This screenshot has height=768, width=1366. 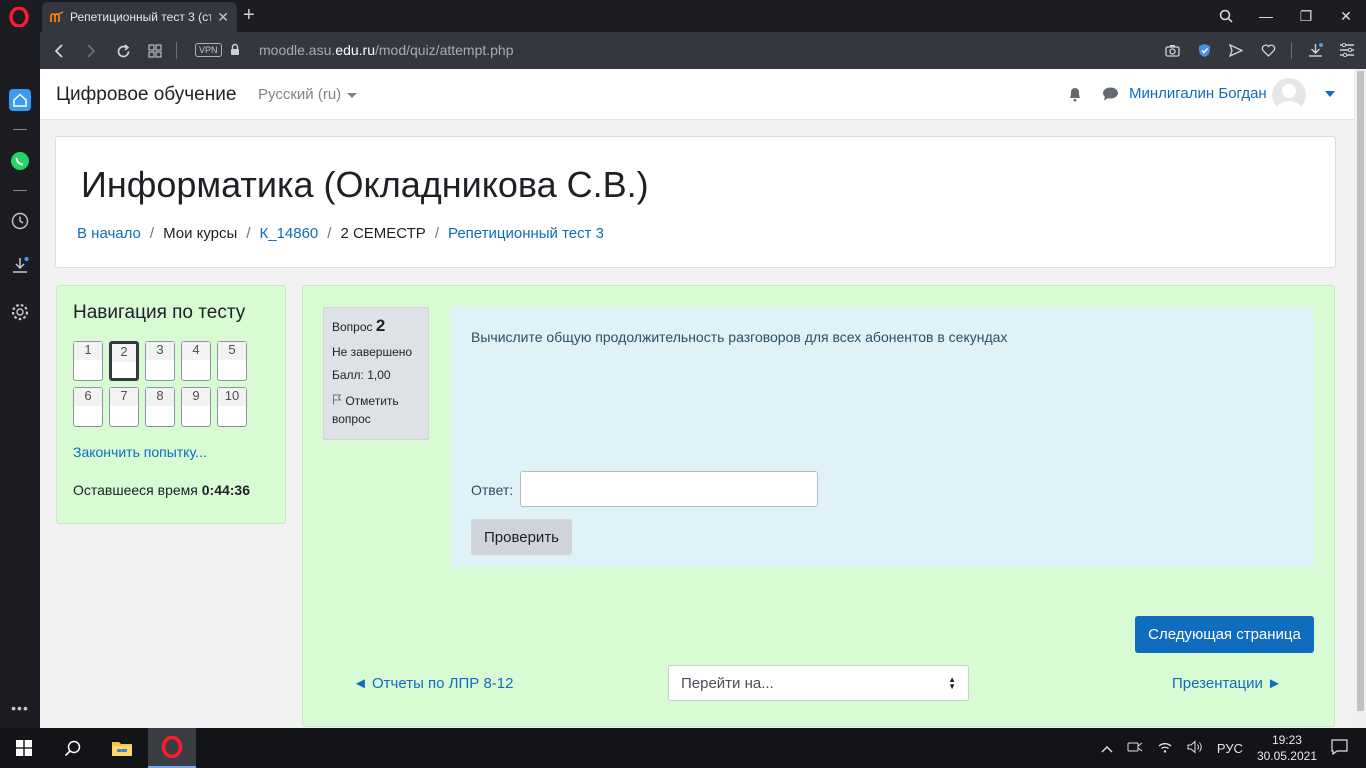 What do you see at coordinates (1266, 16) in the screenshot?
I see `minimize-button: —` at bounding box center [1266, 16].